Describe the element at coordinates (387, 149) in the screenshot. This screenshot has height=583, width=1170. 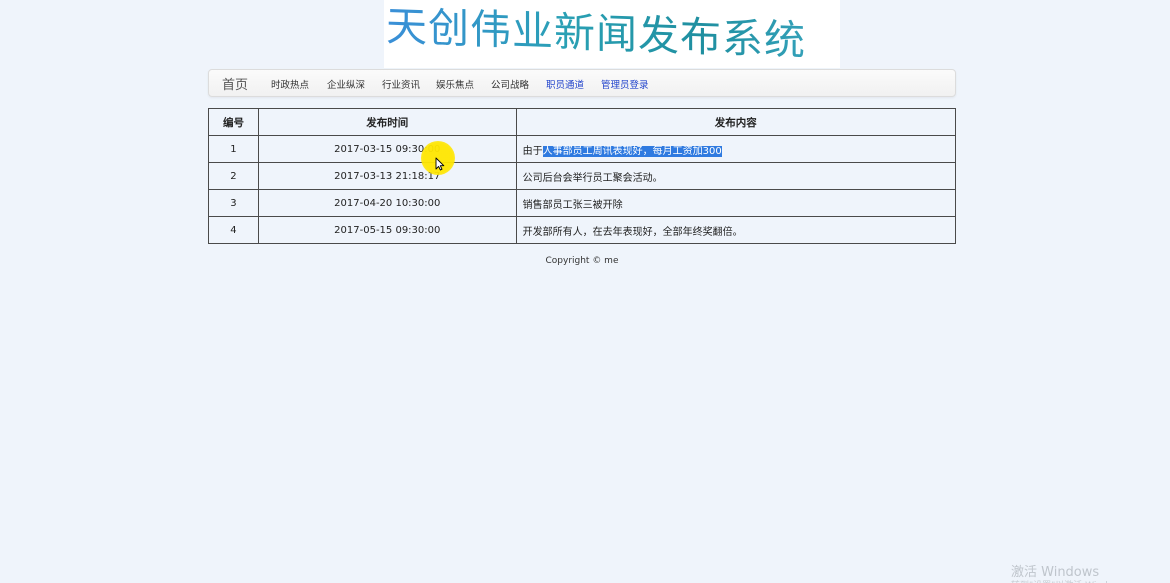
I see `cell-time: 2017-03-15 09:30:00` at that location.